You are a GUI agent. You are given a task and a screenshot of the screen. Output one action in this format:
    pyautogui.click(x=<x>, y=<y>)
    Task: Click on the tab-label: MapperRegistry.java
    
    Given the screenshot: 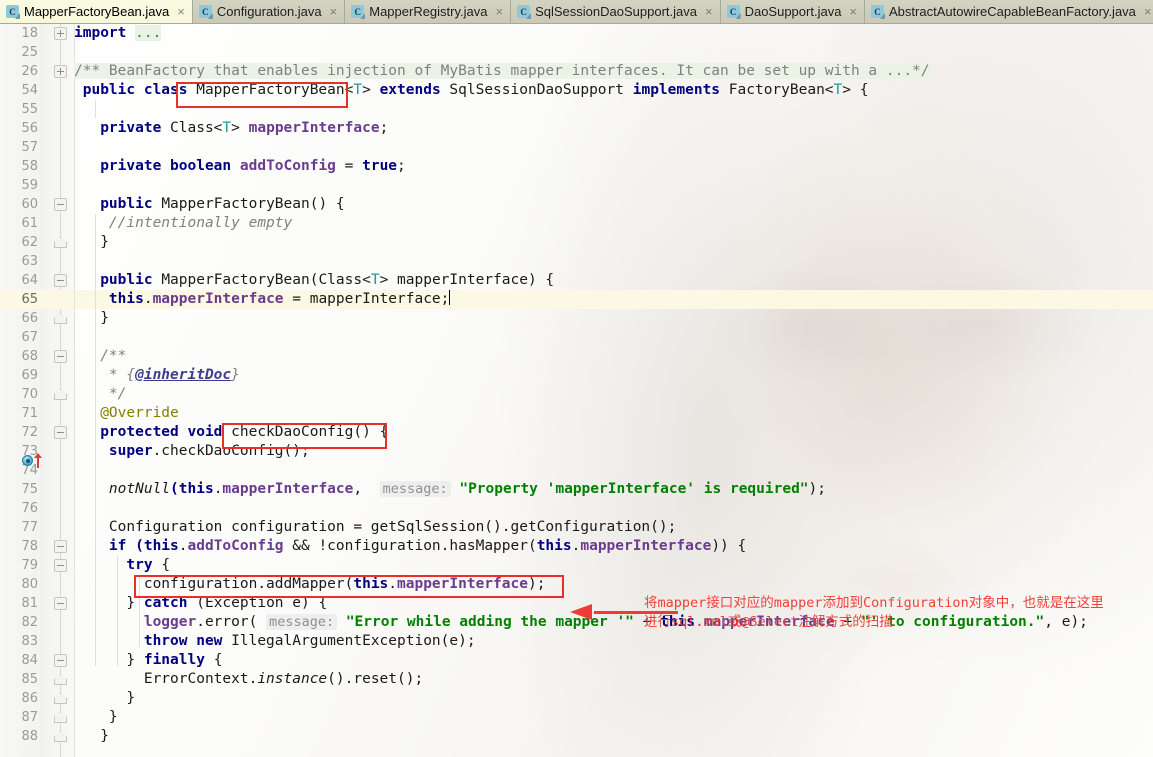 What is the action you would take?
    pyautogui.click(x=428, y=11)
    